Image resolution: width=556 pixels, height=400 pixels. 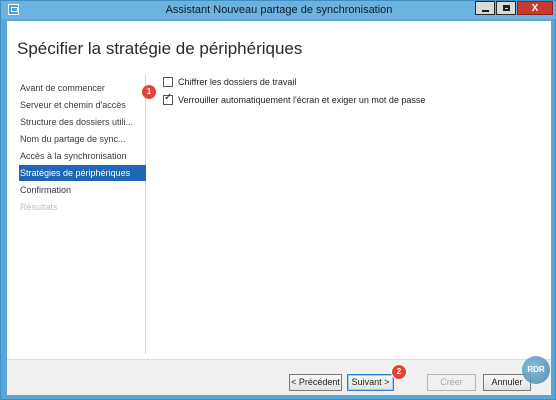 I want to click on encrypt-folders-checkbox, so click(x=168, y=82).